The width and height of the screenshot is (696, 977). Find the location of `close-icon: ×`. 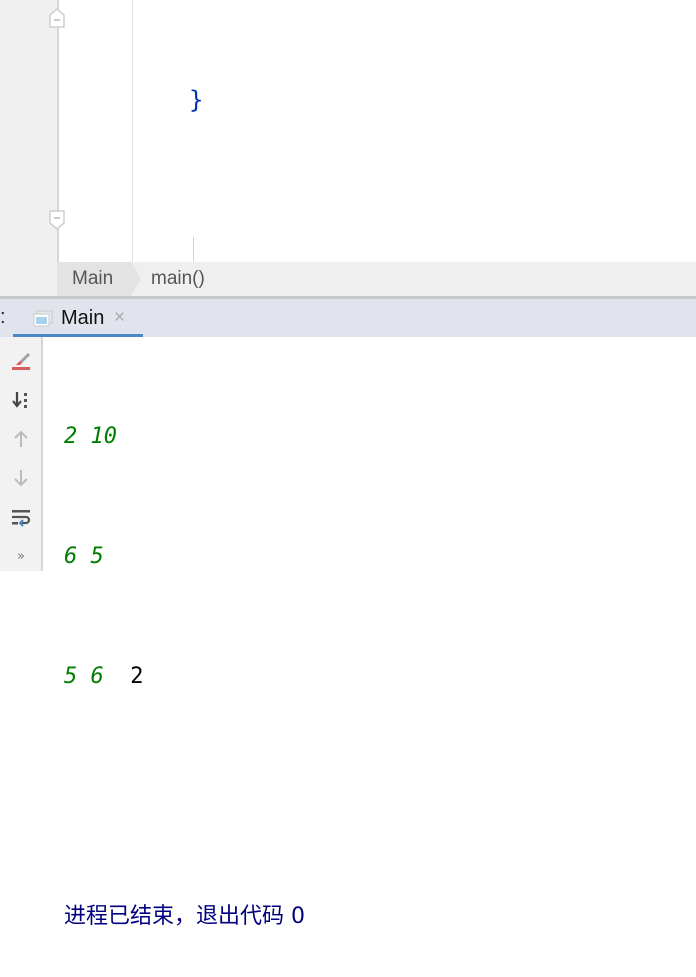

close-icon: × is located at coordinates (119, 318).